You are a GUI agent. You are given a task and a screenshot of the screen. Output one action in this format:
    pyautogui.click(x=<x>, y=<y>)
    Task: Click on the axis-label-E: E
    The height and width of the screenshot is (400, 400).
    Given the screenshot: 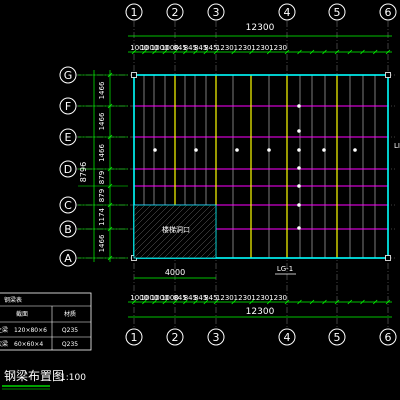 What is the action you would take?
    pyautogui.click(x=68, y=137)
    